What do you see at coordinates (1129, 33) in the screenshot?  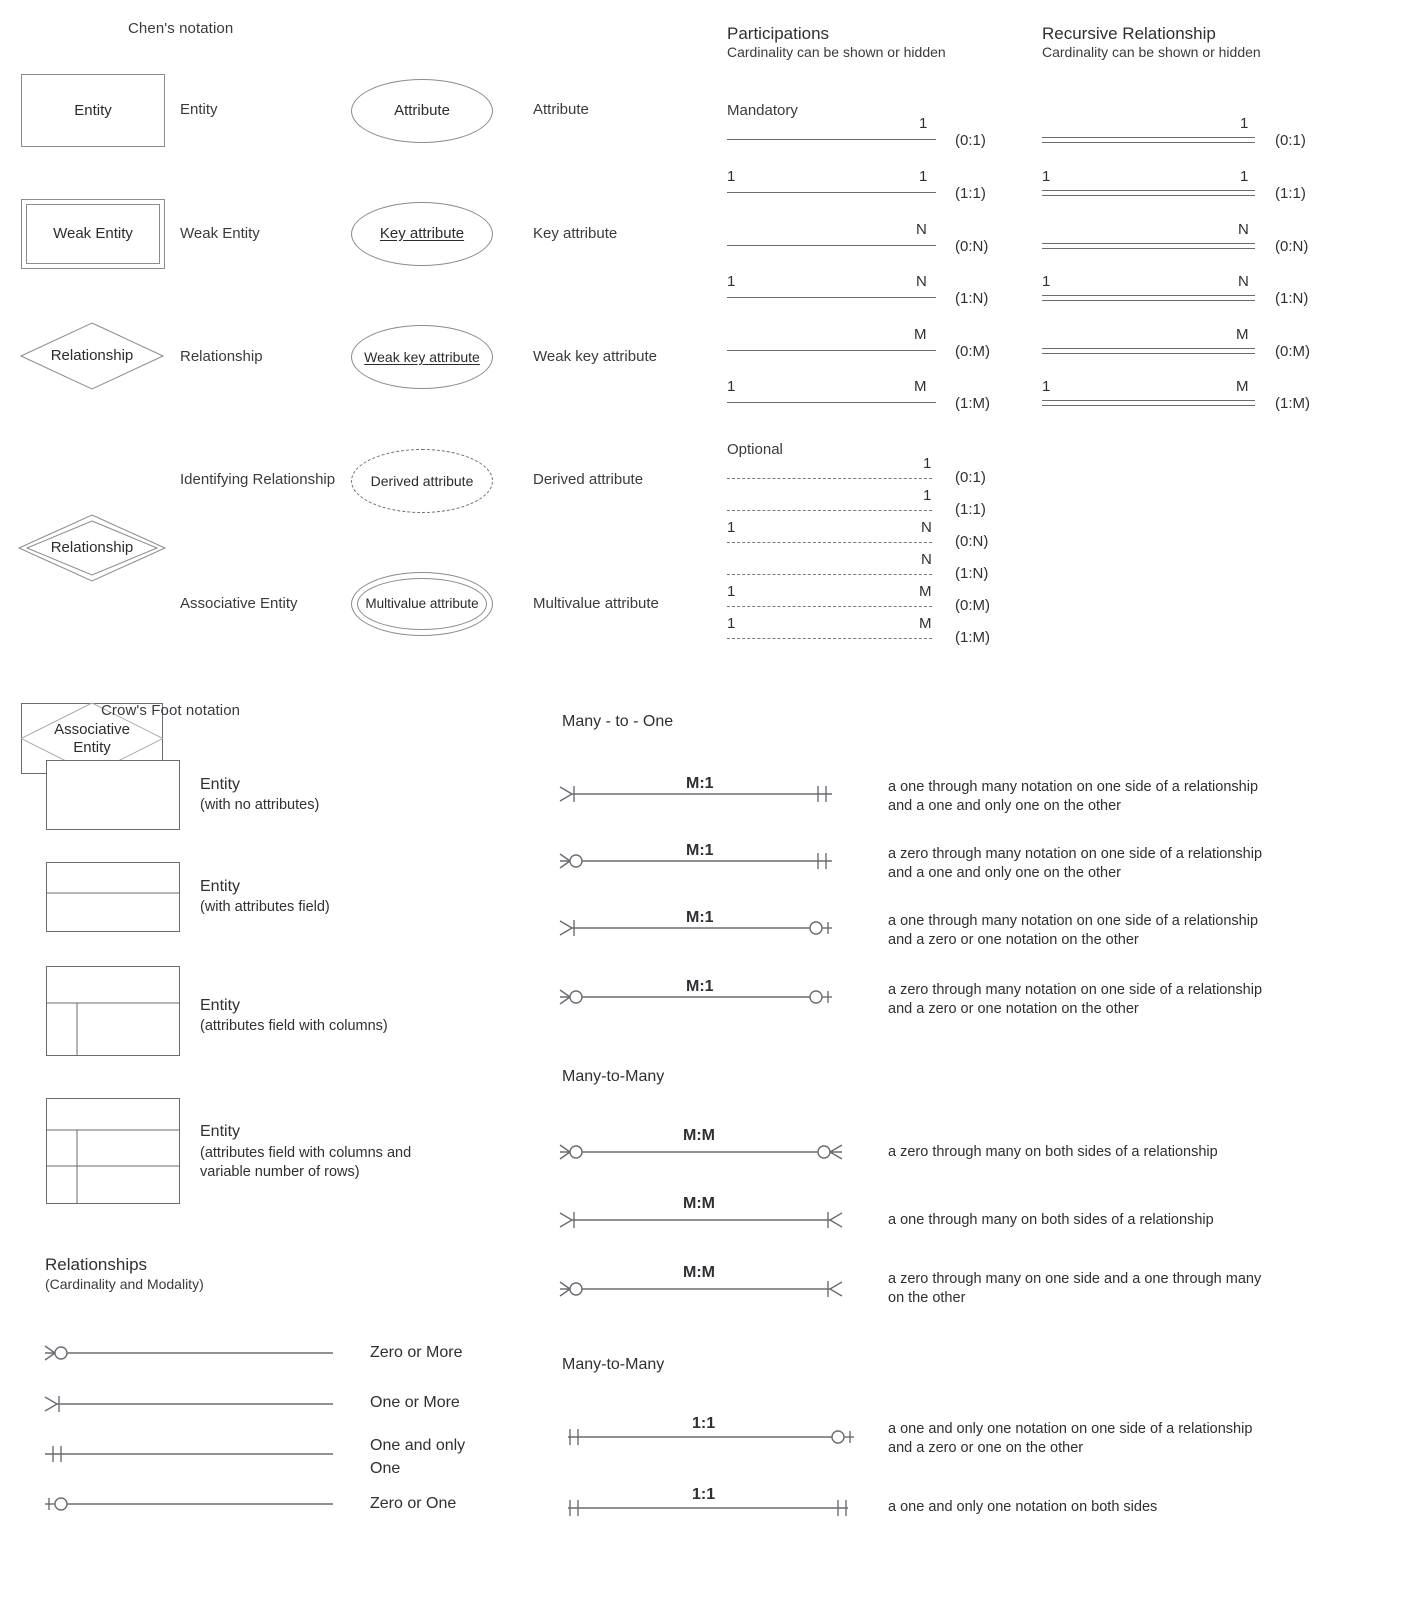 I see `recursive-title: Recursive Relationship` at bounding box center [1129, 33].